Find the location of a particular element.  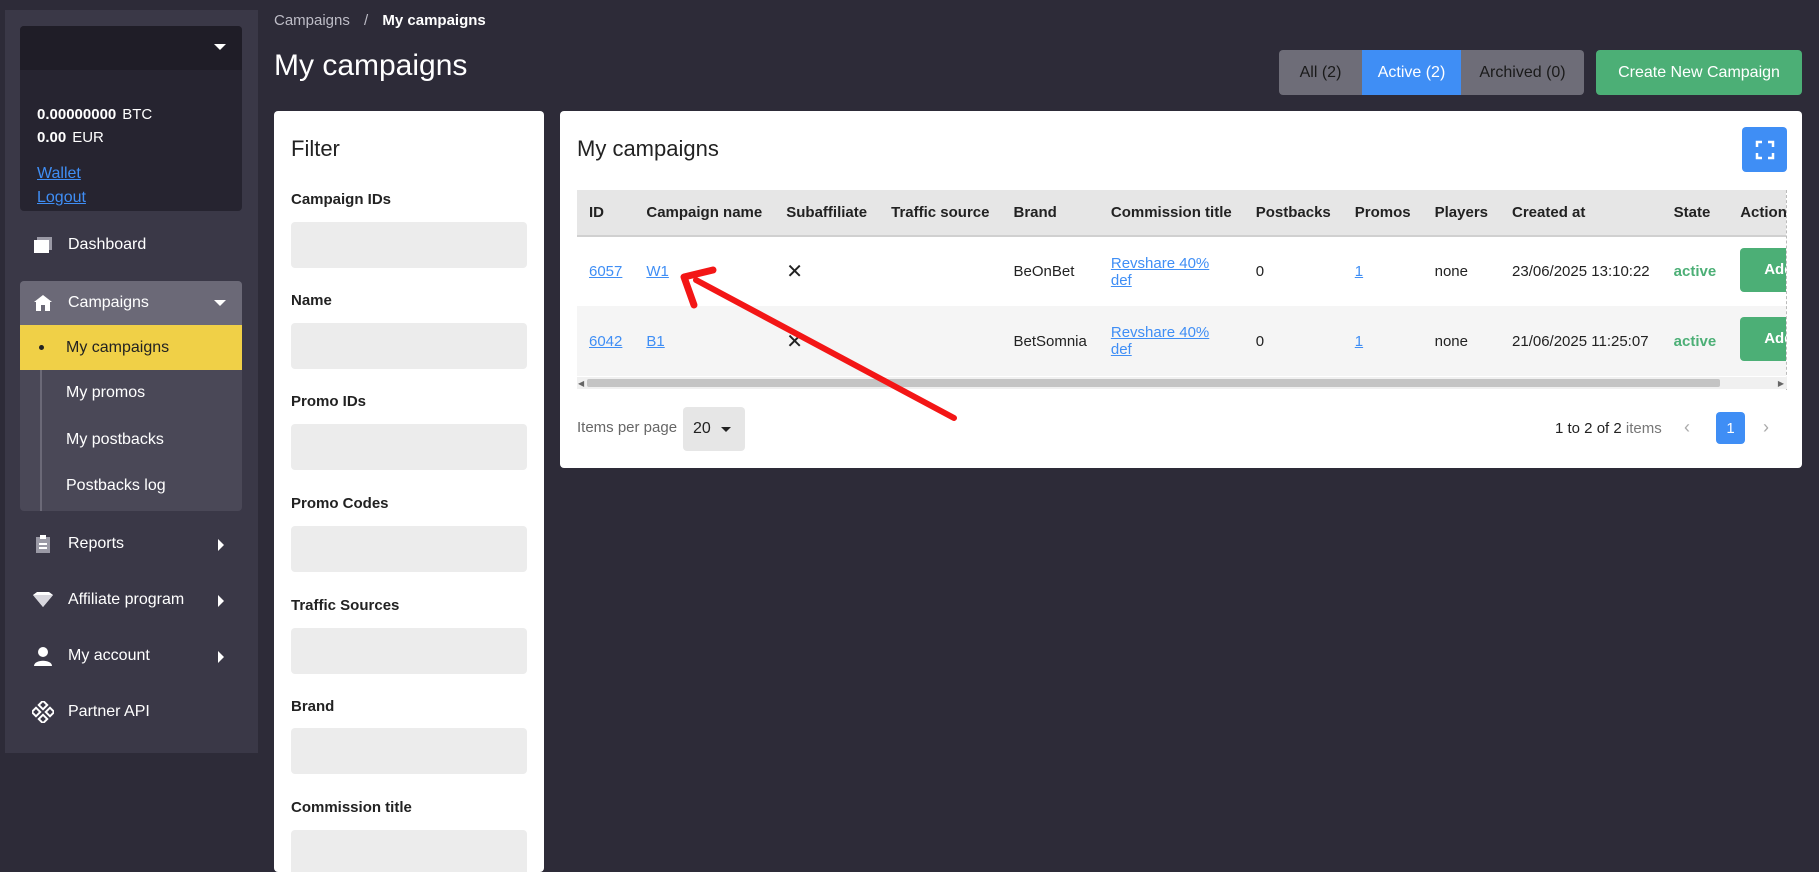

nav-campaigns: Campaigns is located at coordinates (131, 303).